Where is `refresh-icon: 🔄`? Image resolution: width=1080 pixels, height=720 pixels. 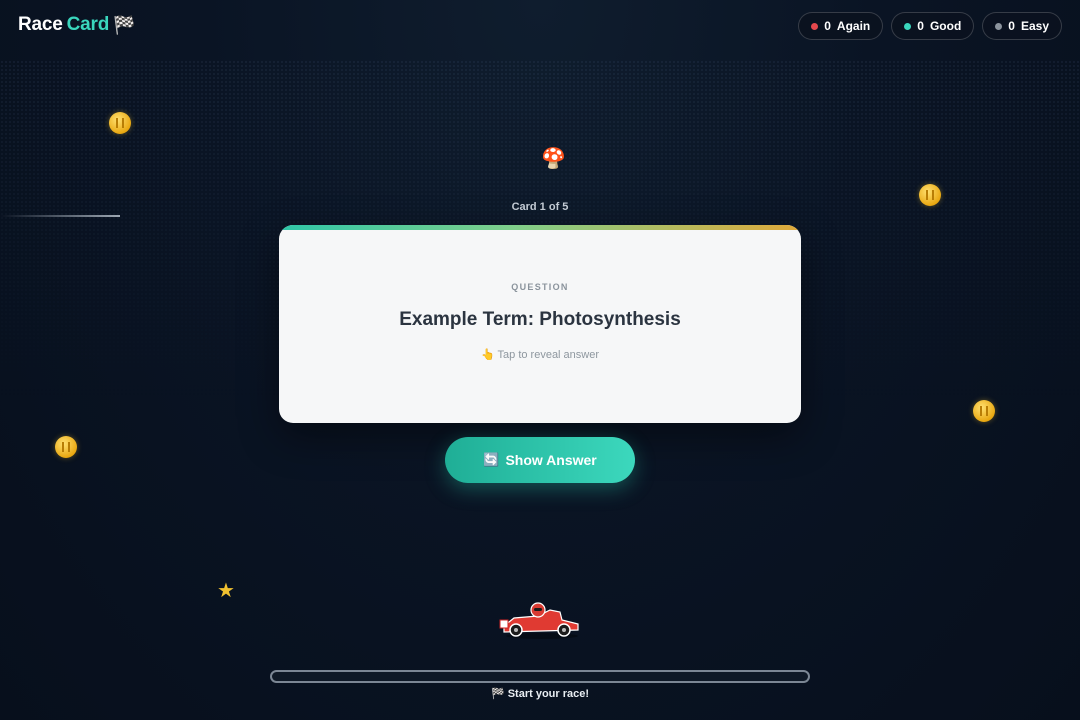 refresh-icon: 🔄 is located at coordinates (491, 459).